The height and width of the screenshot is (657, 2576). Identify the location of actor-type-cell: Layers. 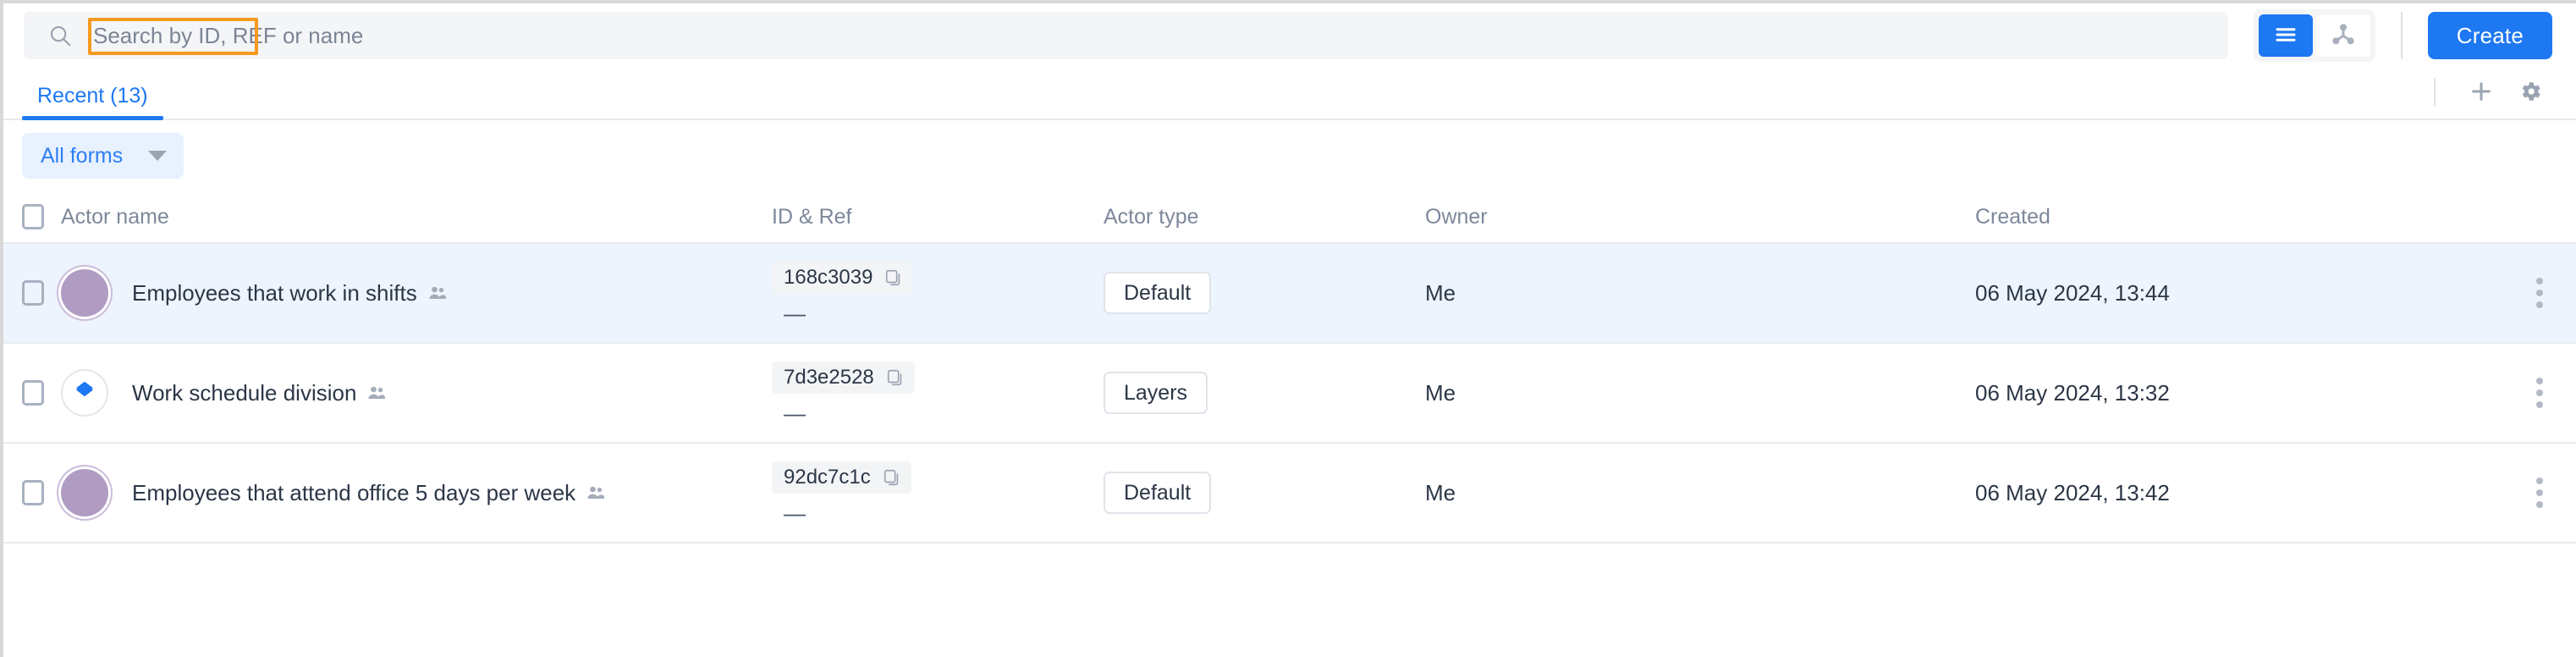
(1264, 393).